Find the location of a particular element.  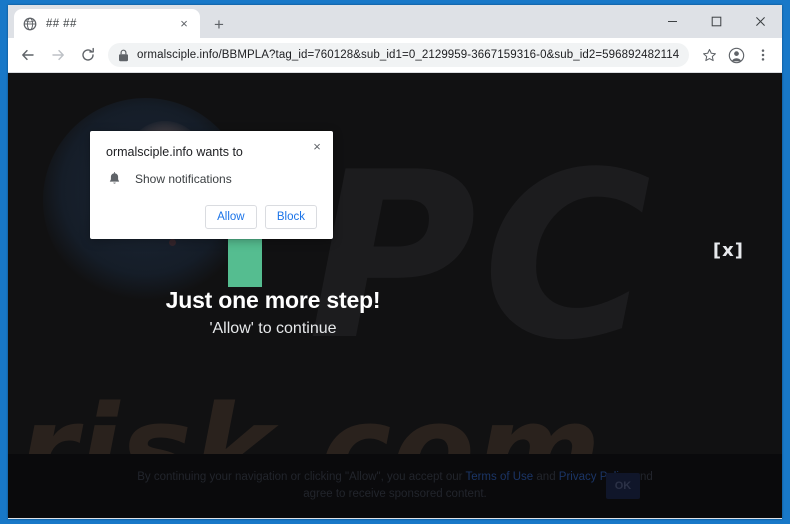

page-headline: Just one more step! is located at coordinates (273, 300).